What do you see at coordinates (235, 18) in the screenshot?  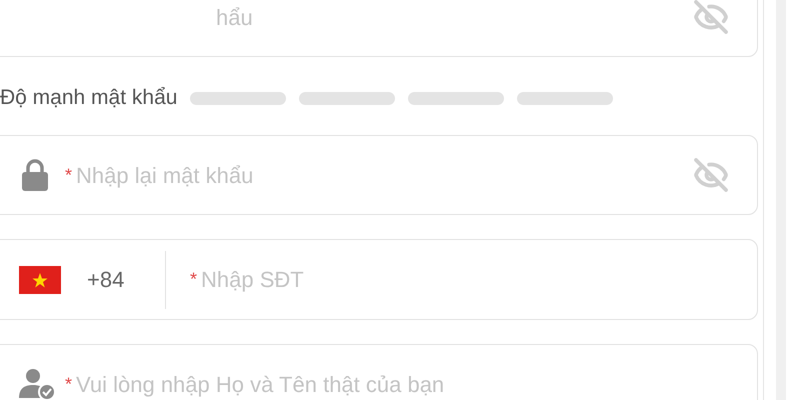 I see `placeholder-text: hẩu` at bounding box center [235, 18].